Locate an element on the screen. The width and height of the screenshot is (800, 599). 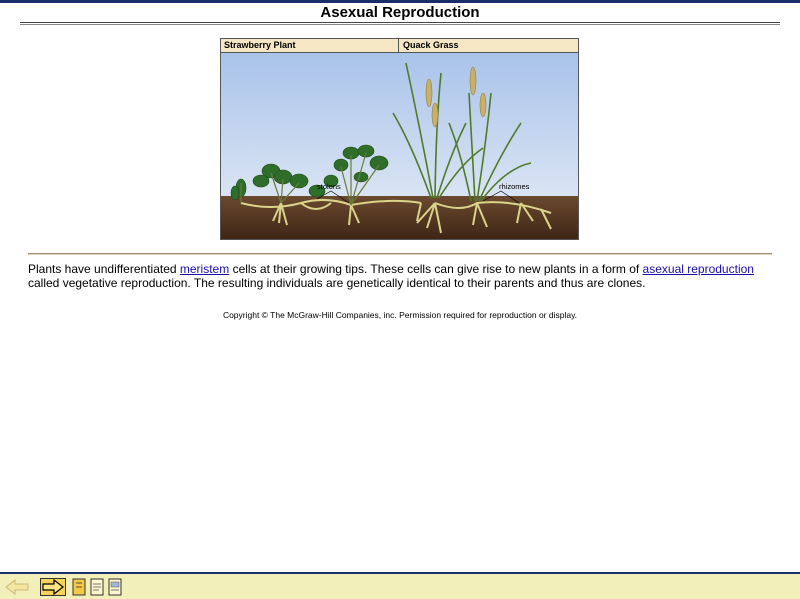
rhizomes-label: rhizomes is located at coordinates (514, 186).